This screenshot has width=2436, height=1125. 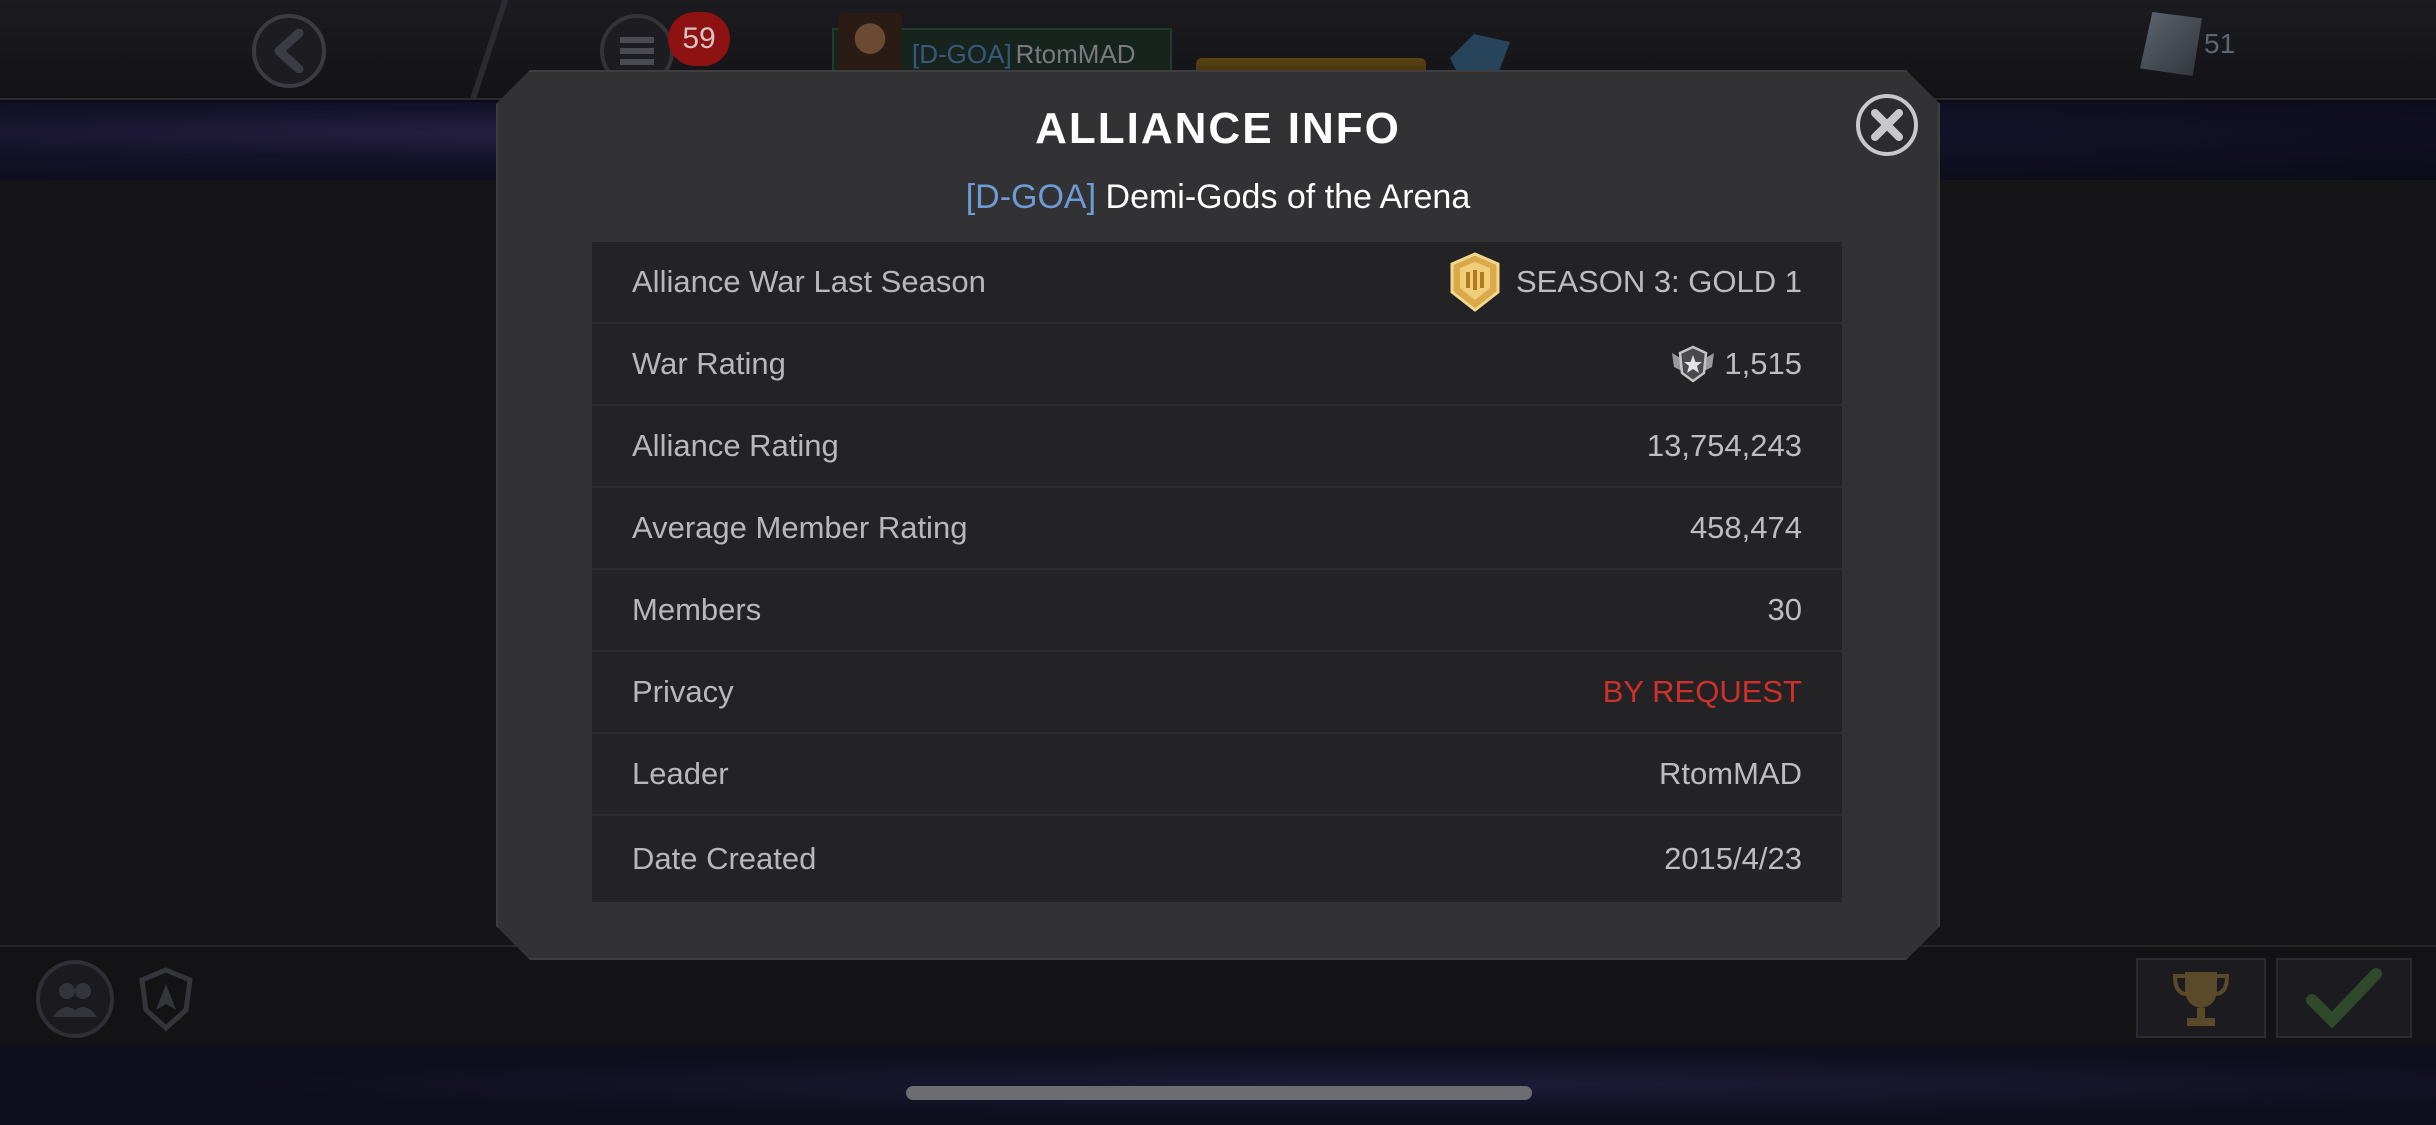 I want to click on table-row: Date Created 2015/4/23, so click(x=1217, y=859).